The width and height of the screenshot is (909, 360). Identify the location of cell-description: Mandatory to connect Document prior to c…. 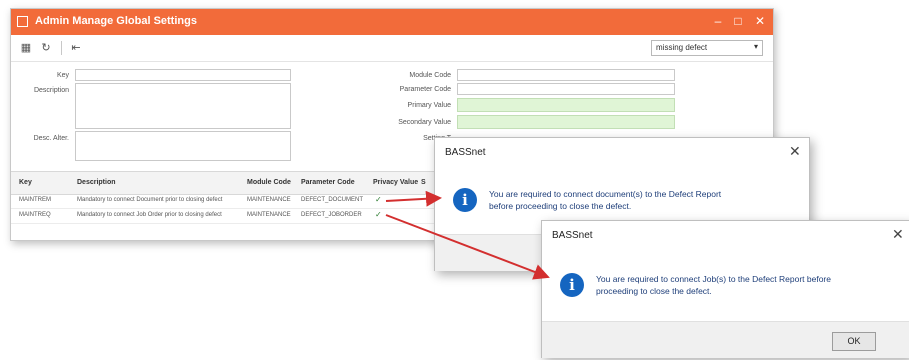
(150, 200).